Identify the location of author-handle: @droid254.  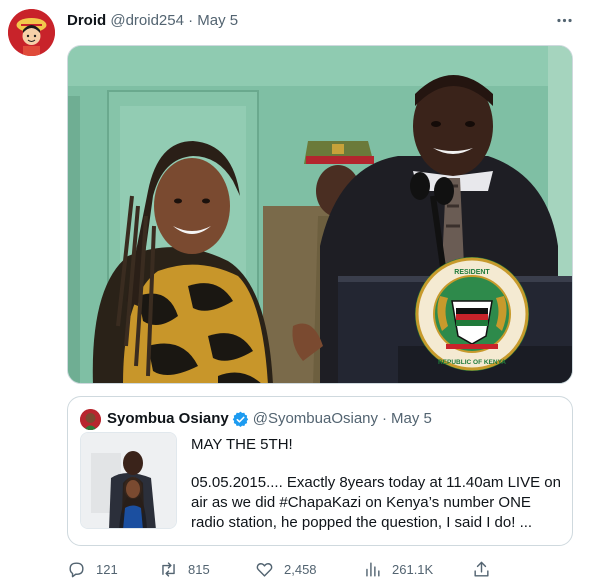
(147, 20).